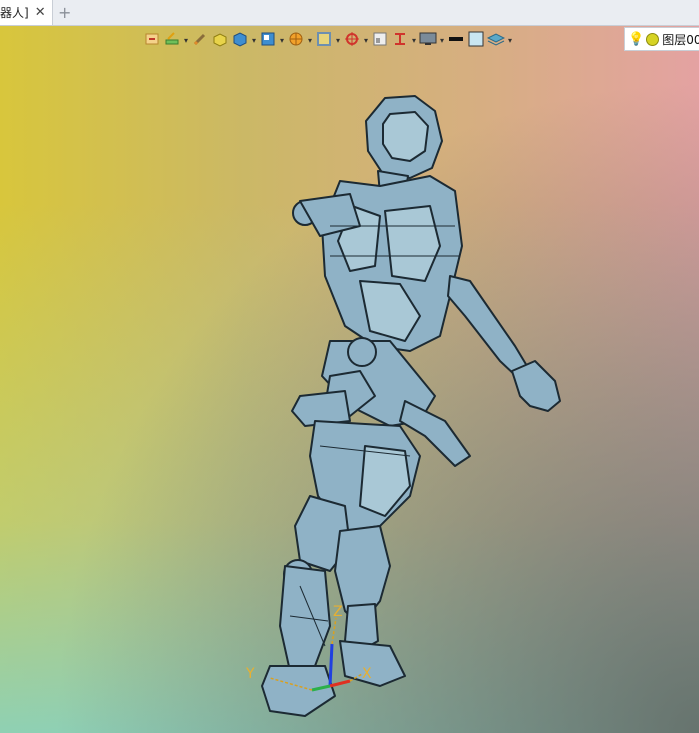 Image resolution: width=699 pixels, height=733 pixels. What do you see at coordinates (175, 39) in the screenshot?
I see `layer-paint-icon: ▾` at bounding box center [175, 39].